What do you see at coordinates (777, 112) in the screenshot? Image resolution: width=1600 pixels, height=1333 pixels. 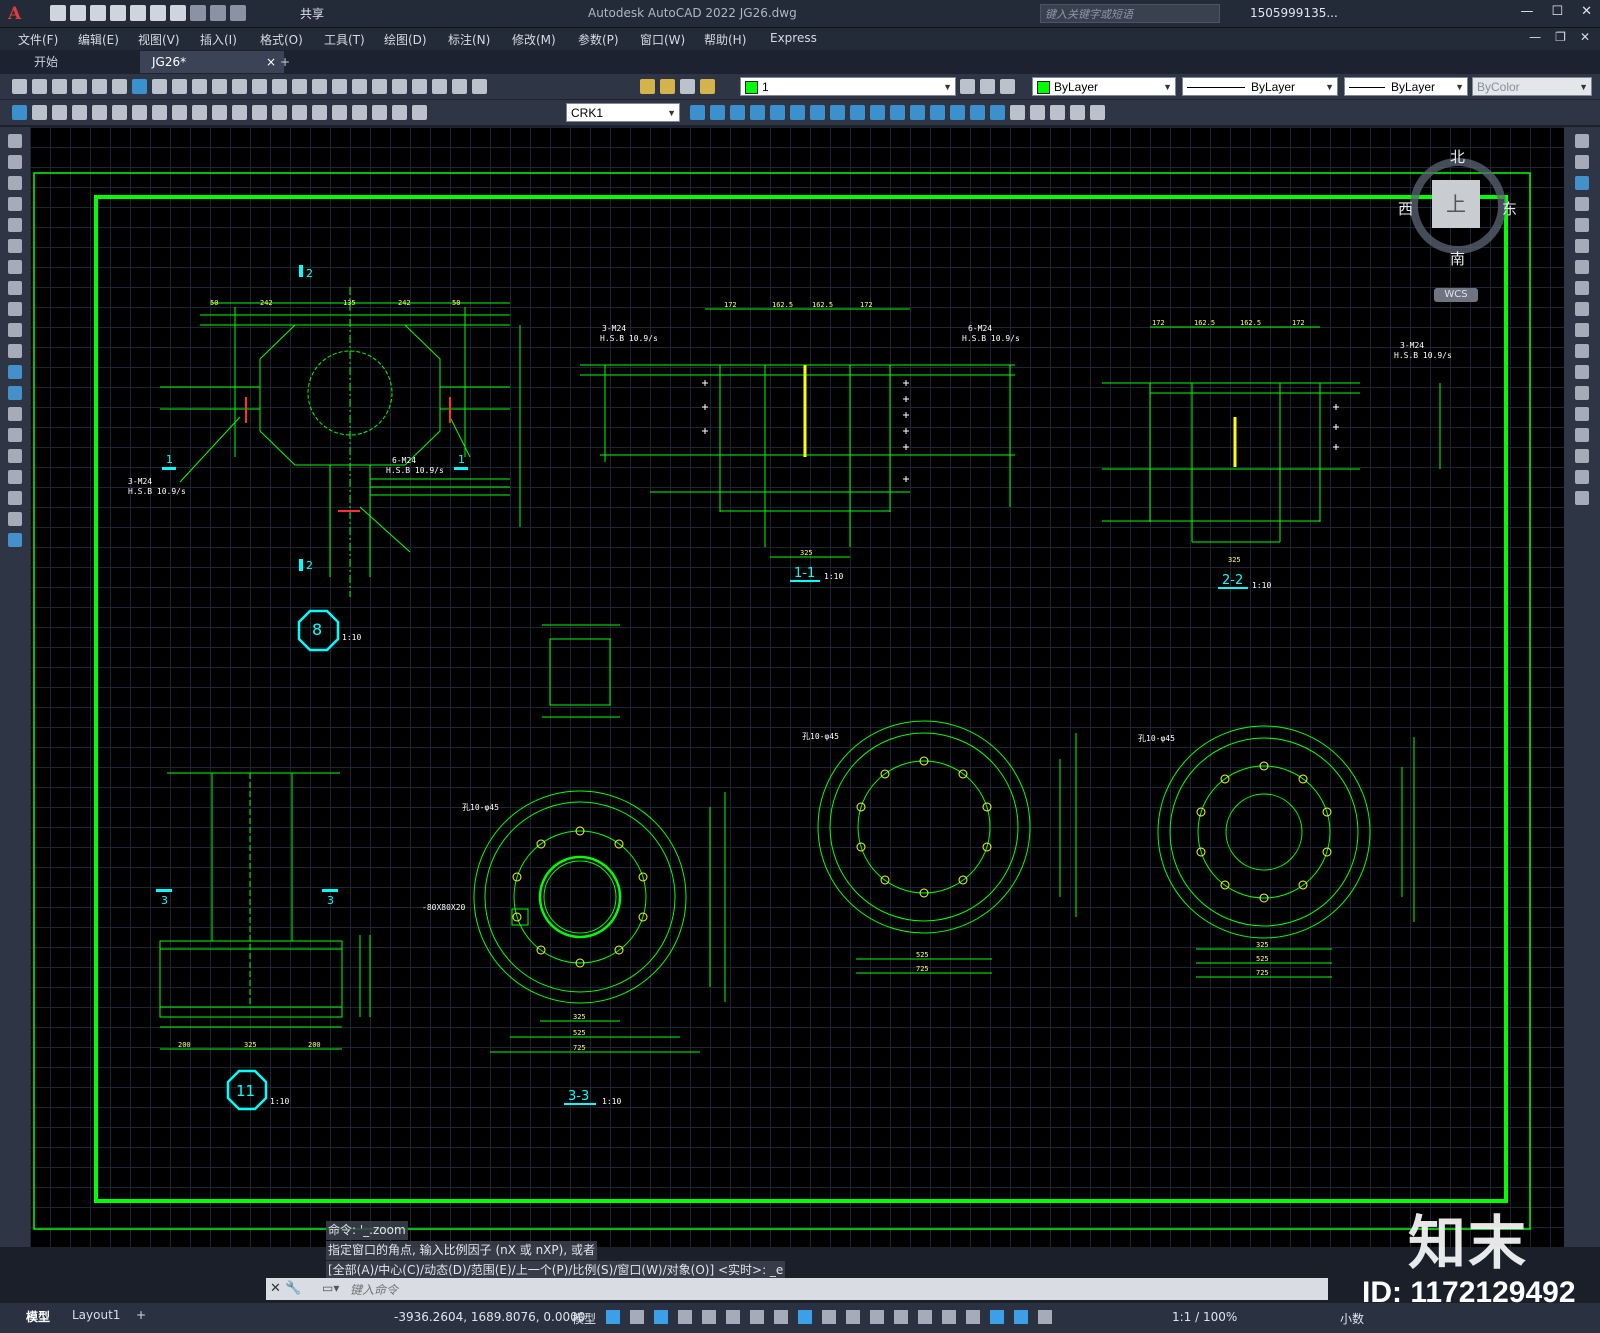 I see `array-icon` at bounding box center [777, 112].